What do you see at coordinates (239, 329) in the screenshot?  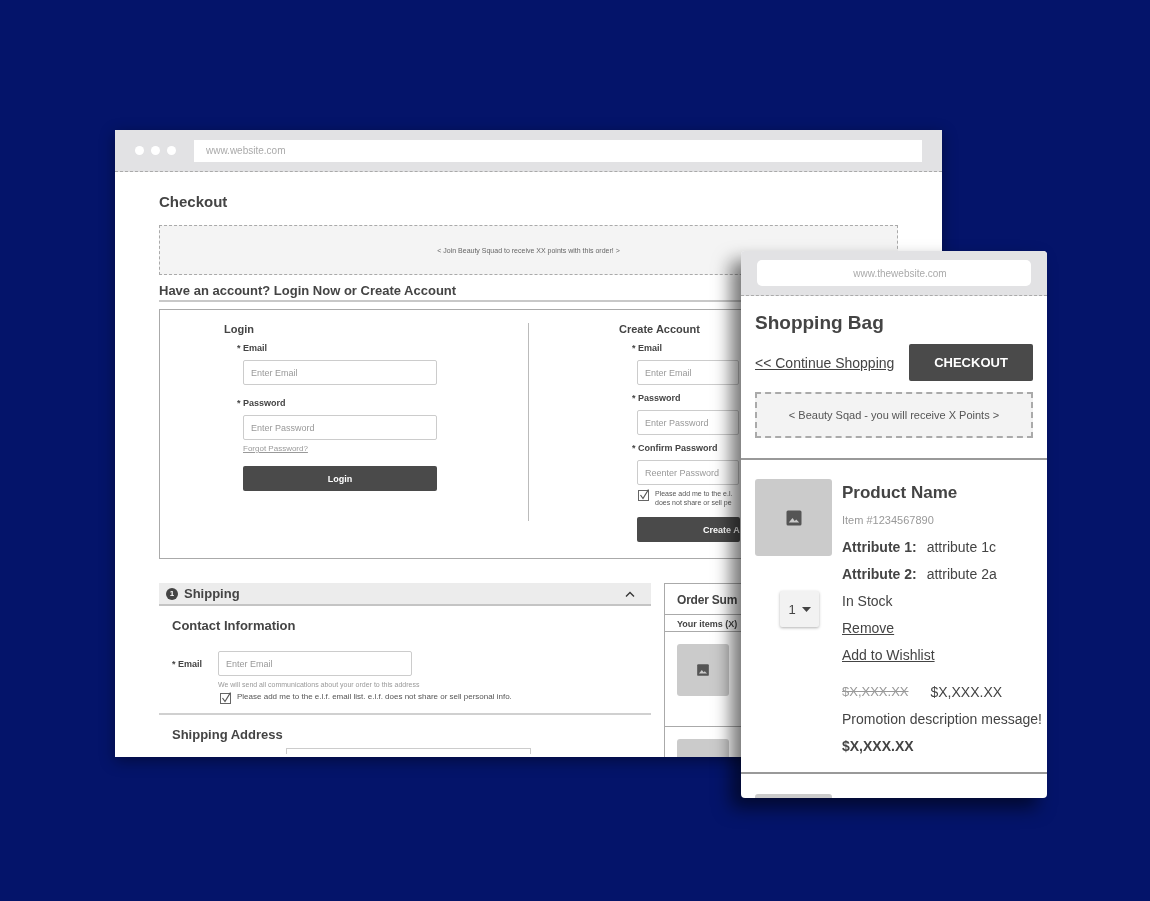 I see `column-title: Login` at bounding box center [239, 329].